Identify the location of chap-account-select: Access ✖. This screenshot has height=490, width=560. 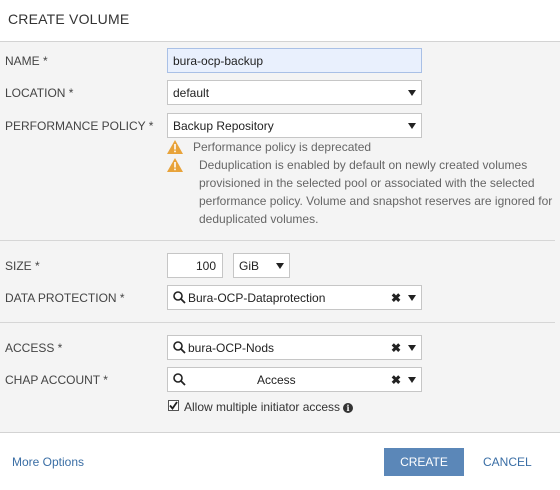
(294, 379).